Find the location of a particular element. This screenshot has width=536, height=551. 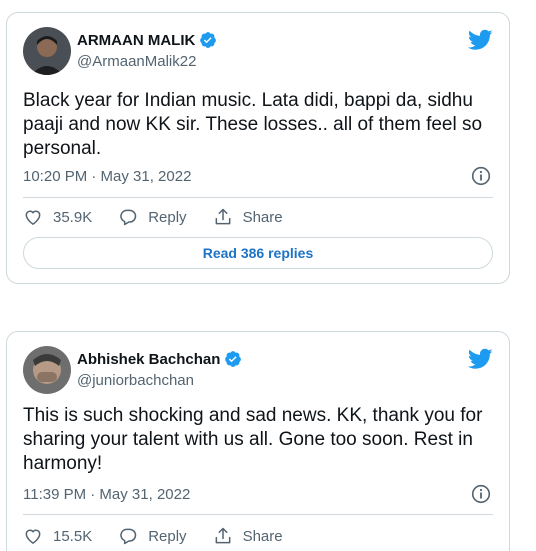

like-button: 15.5K is located at coordinates (57, 536).